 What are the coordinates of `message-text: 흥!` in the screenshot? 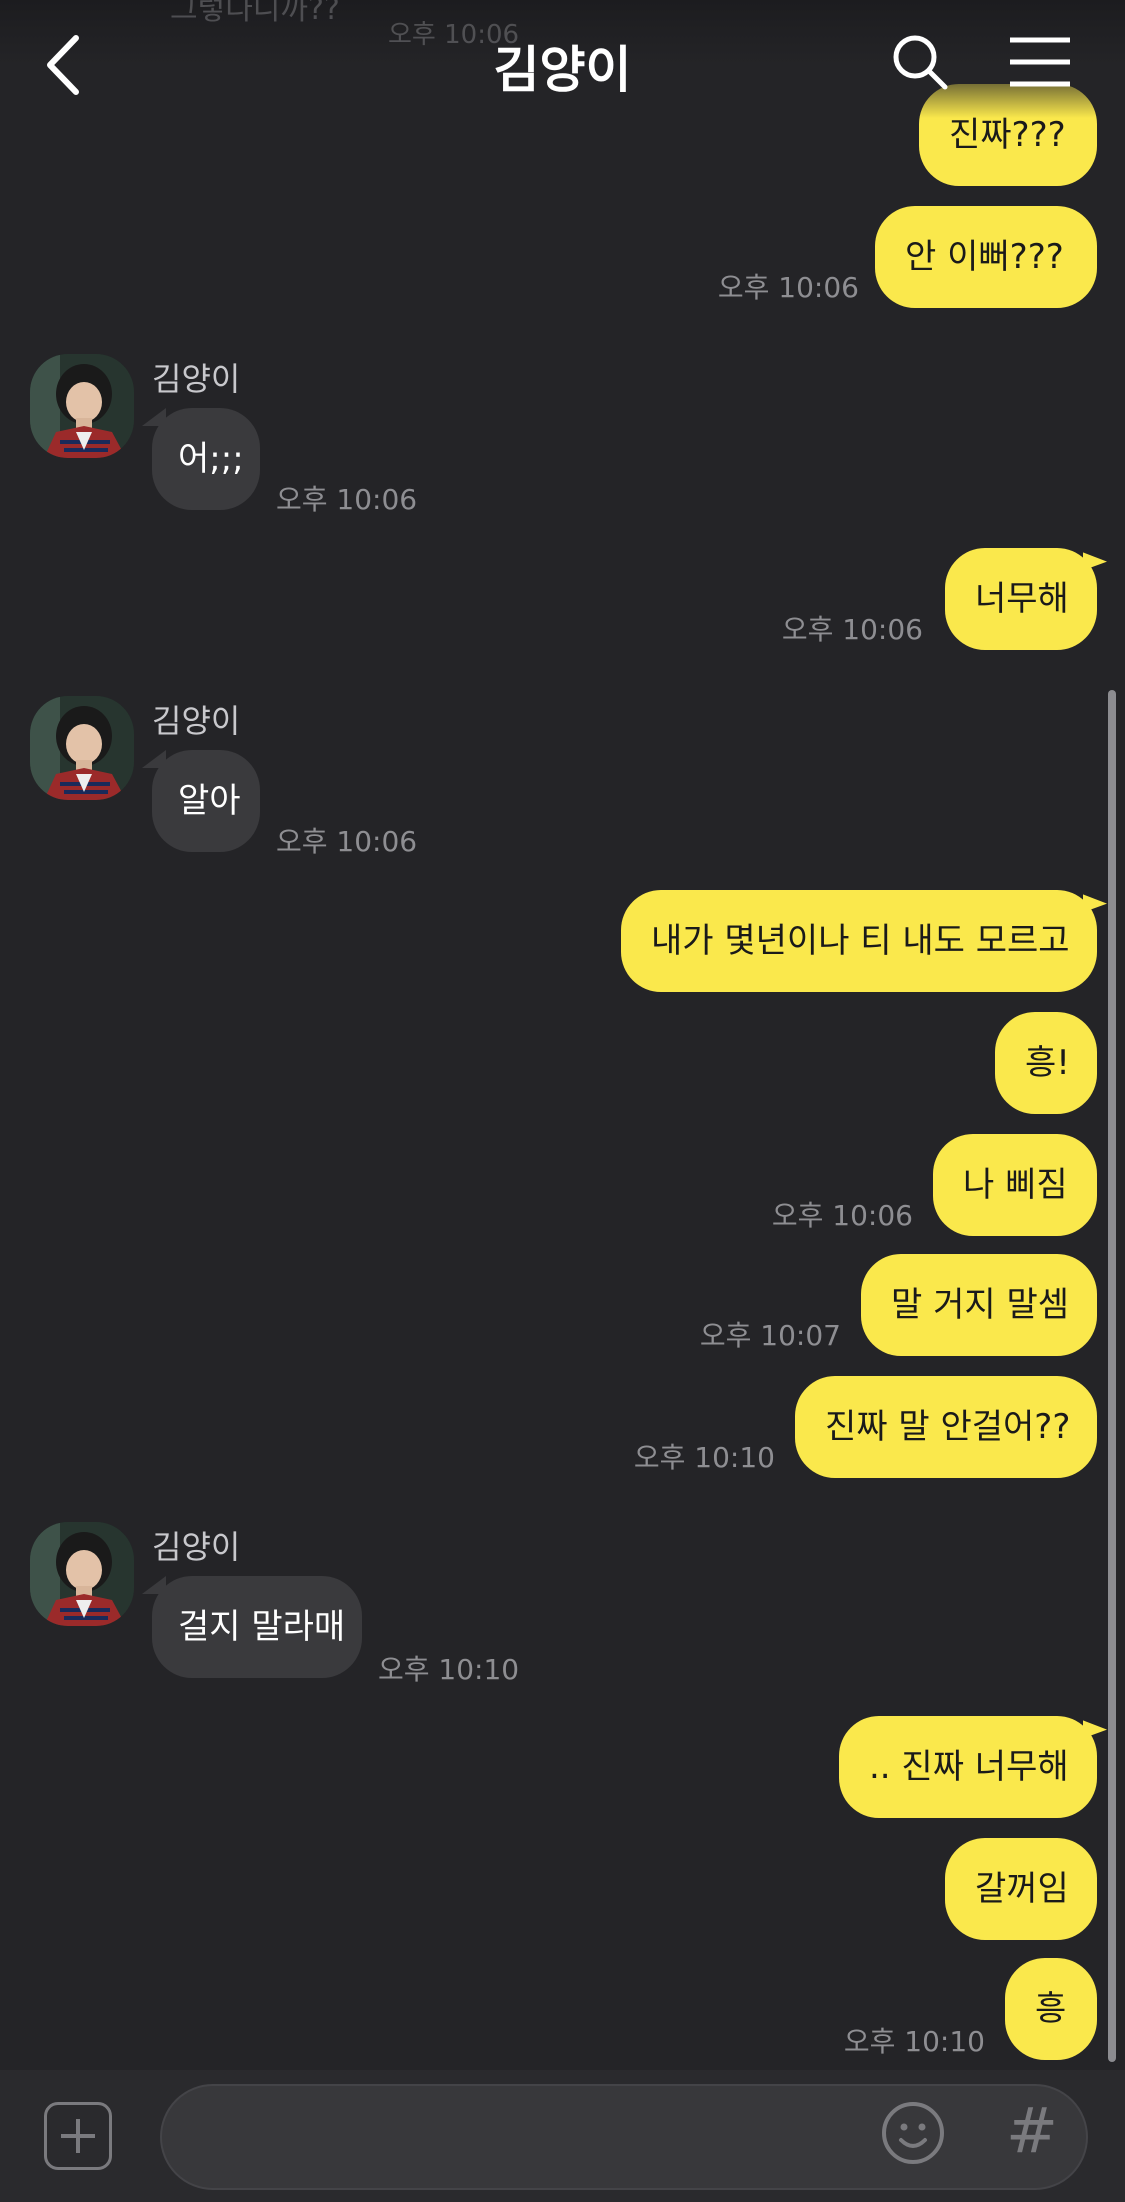 It's located at (1047, 1063).